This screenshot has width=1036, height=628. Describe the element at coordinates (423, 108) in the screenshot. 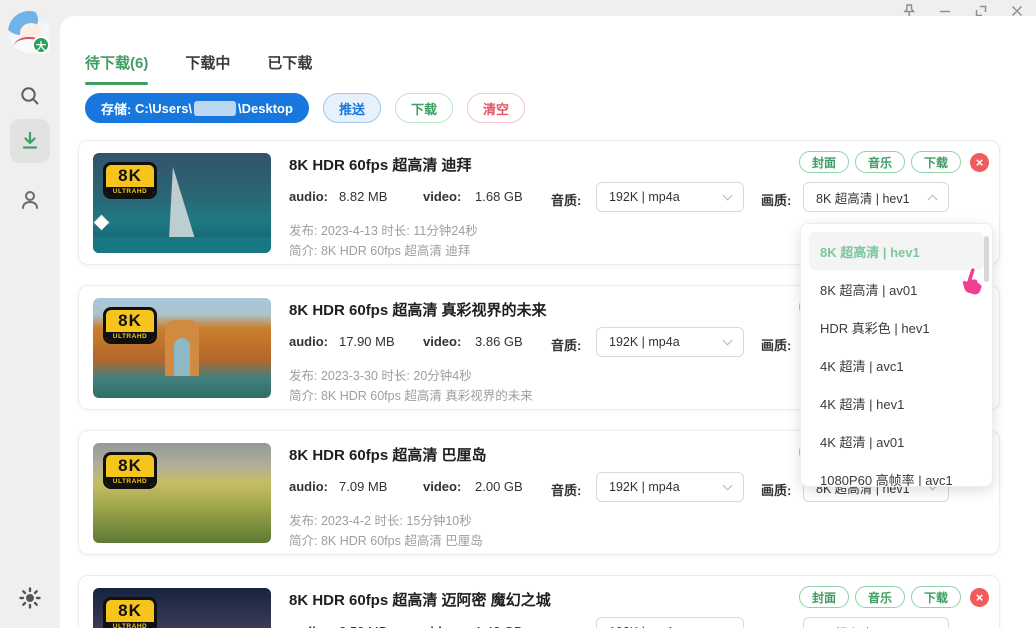

I see `download-all-button: 下载` at that location.